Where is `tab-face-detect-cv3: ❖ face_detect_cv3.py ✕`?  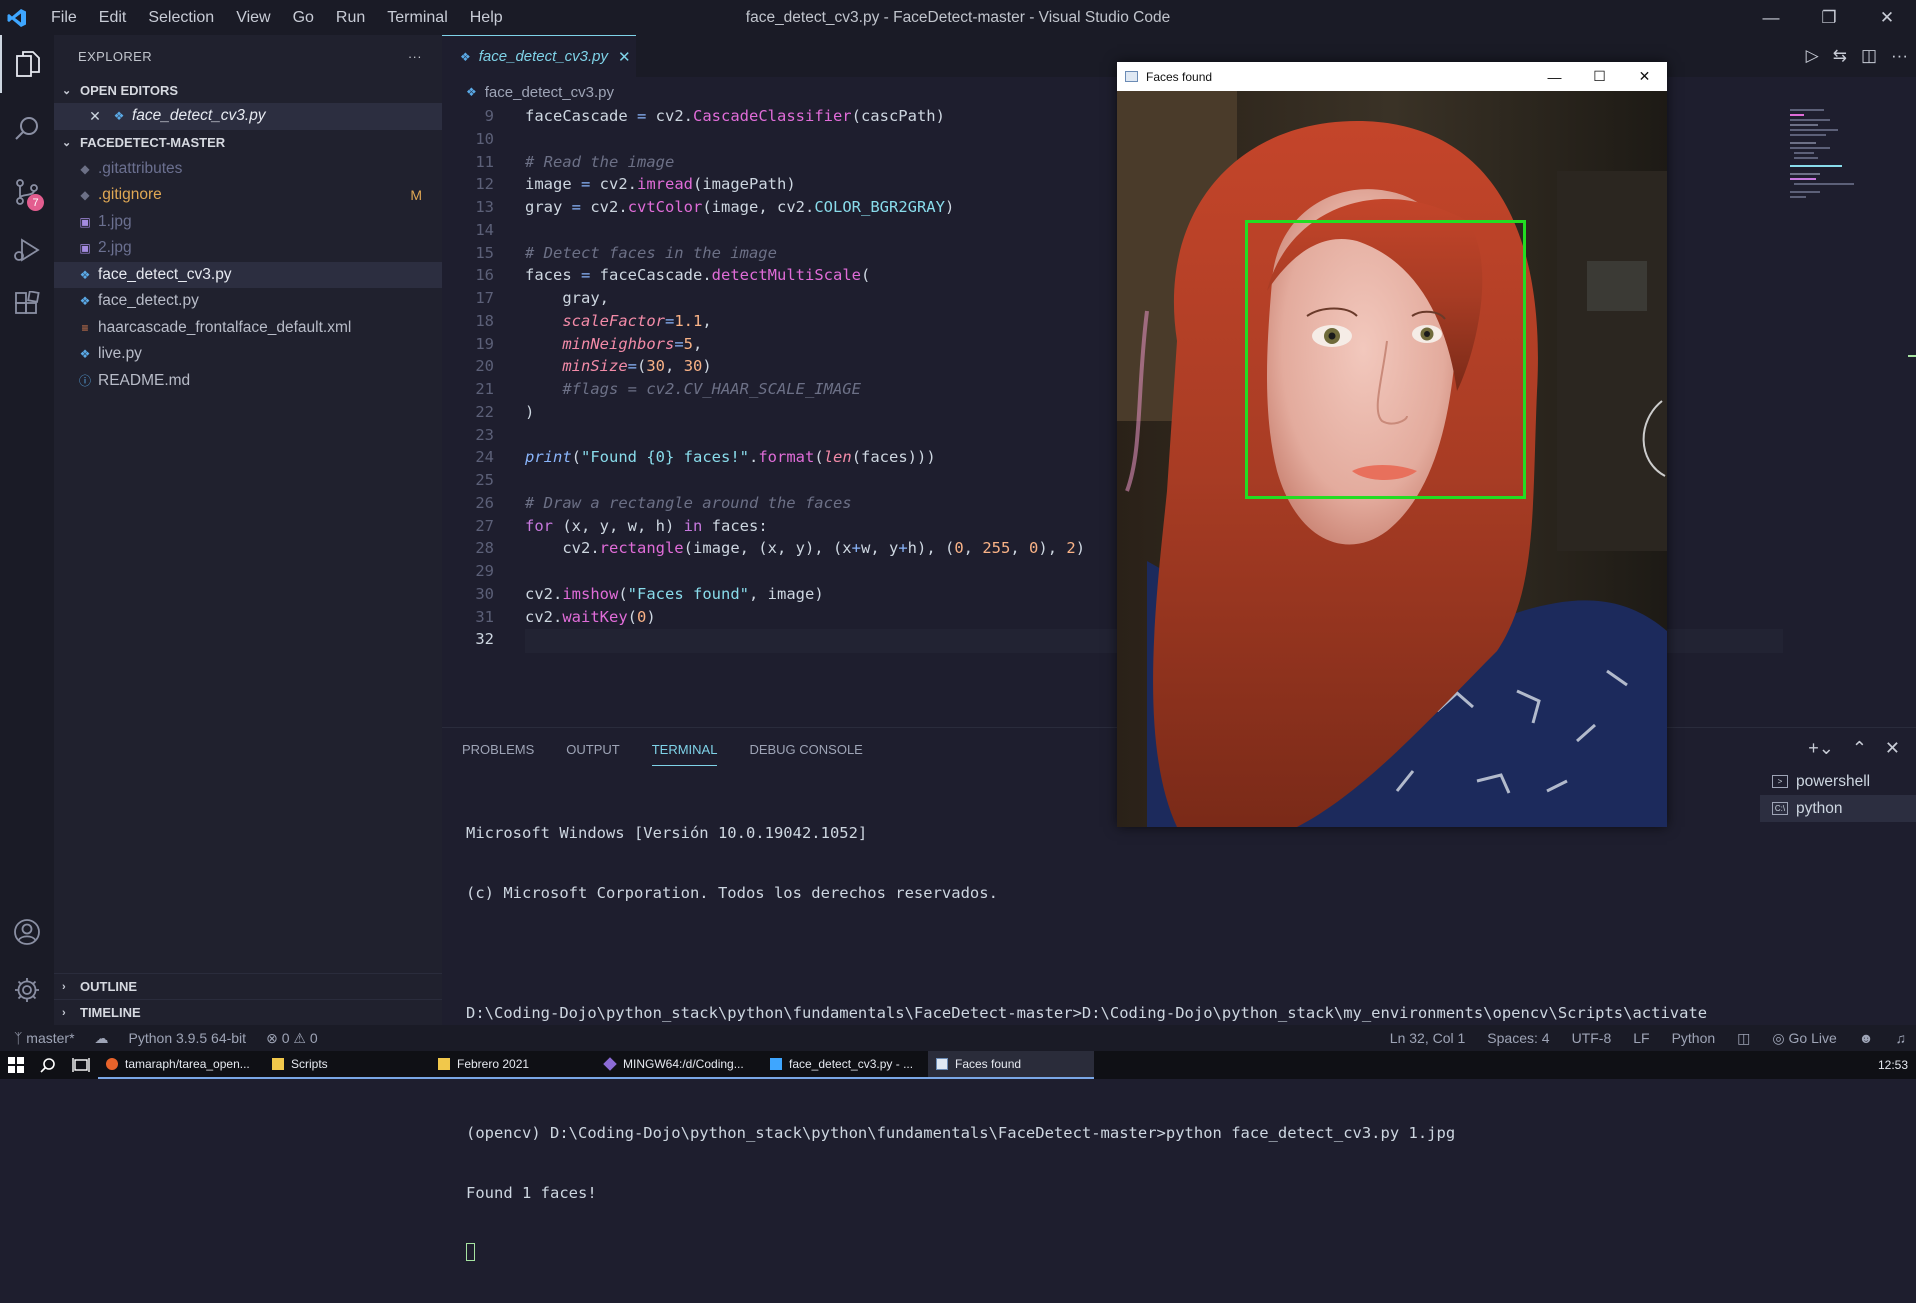 tab-face-detect-cv3: ❖ face_detect_cv3.py ✕ is located at coordinates (539, 56).